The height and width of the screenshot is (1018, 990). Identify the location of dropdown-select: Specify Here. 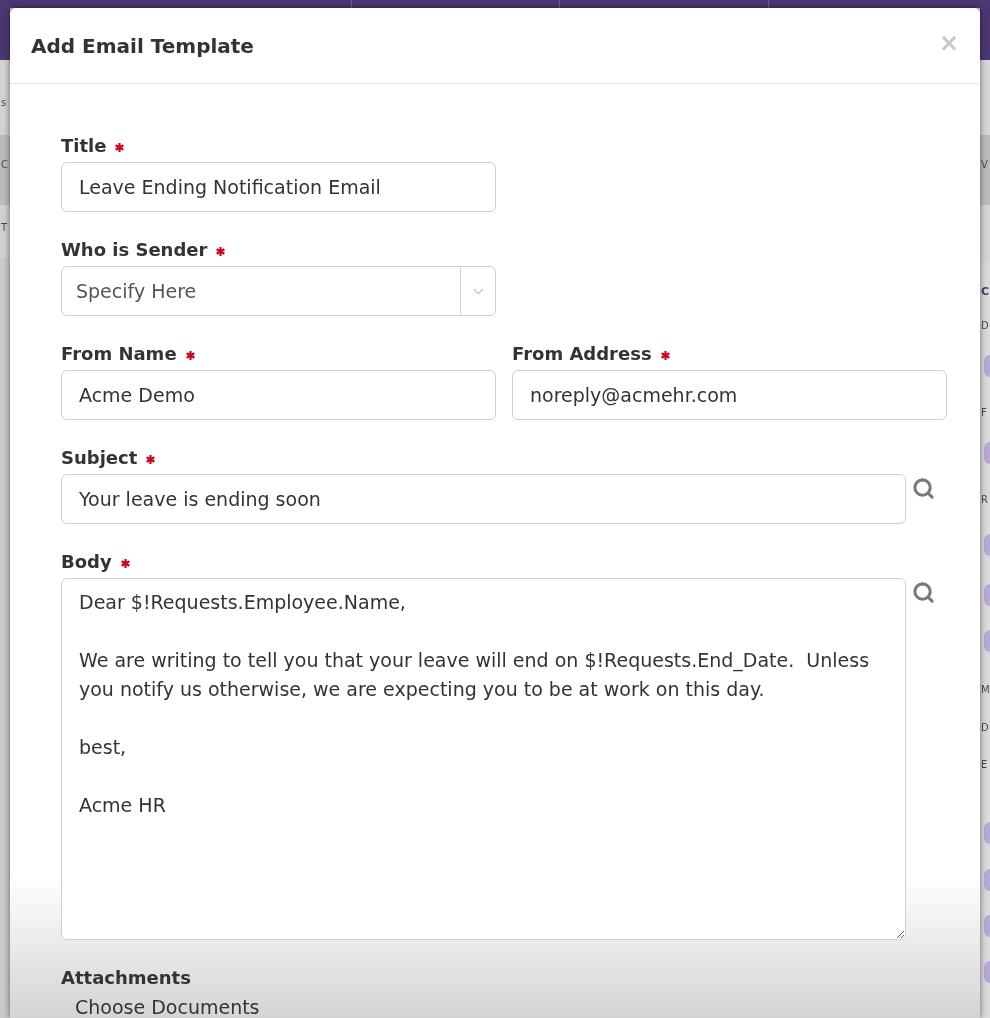
(278, 291).